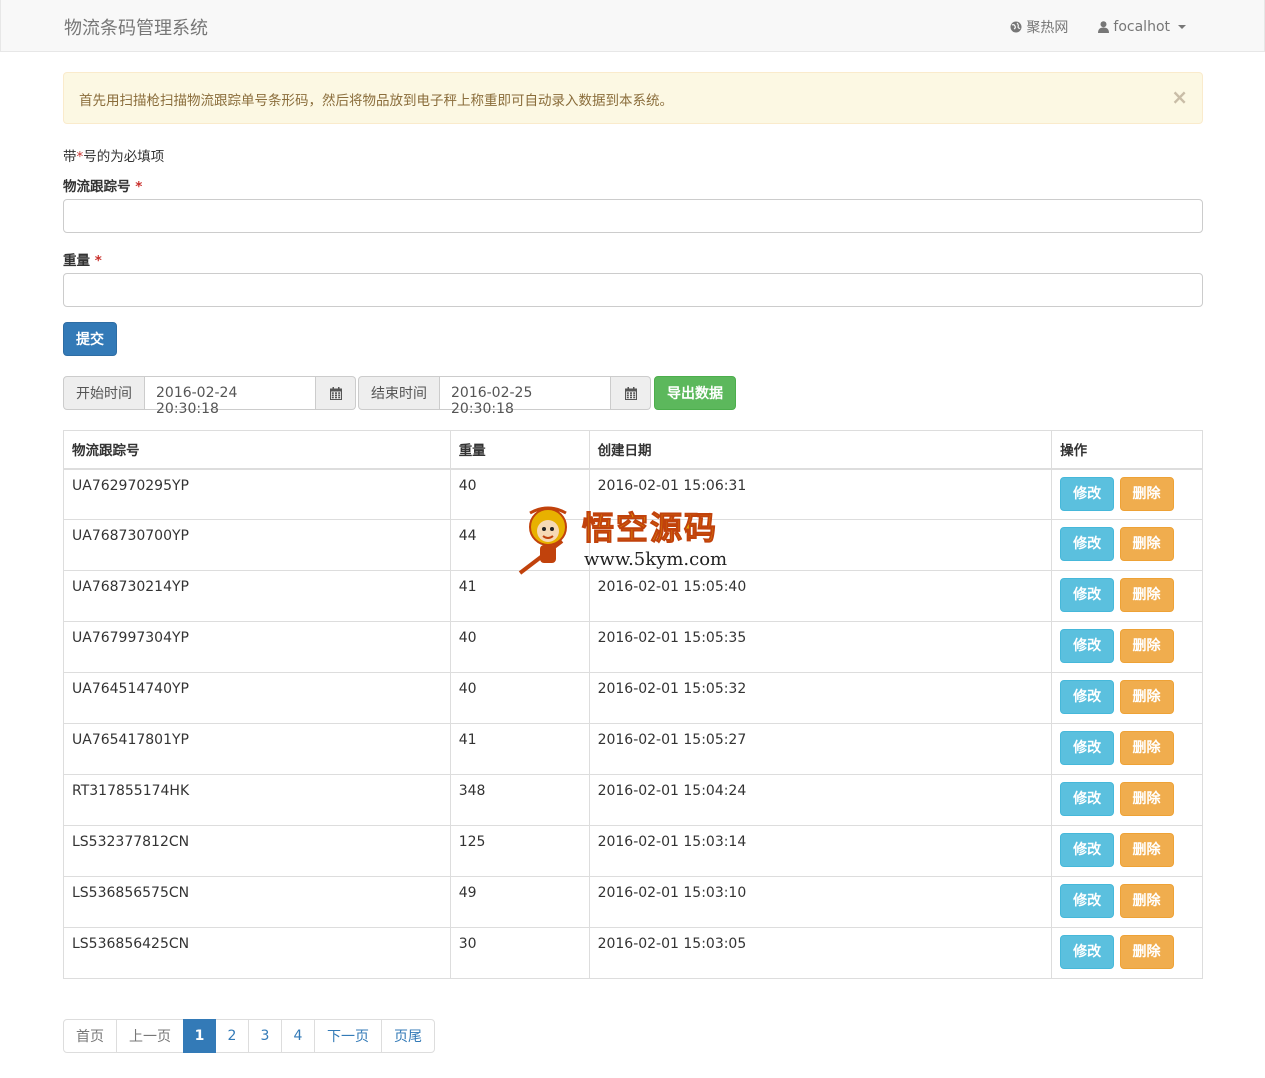  Describe the element at coordinates (199, 1036) in the screenshot. I see `page-1: 1` at that location.